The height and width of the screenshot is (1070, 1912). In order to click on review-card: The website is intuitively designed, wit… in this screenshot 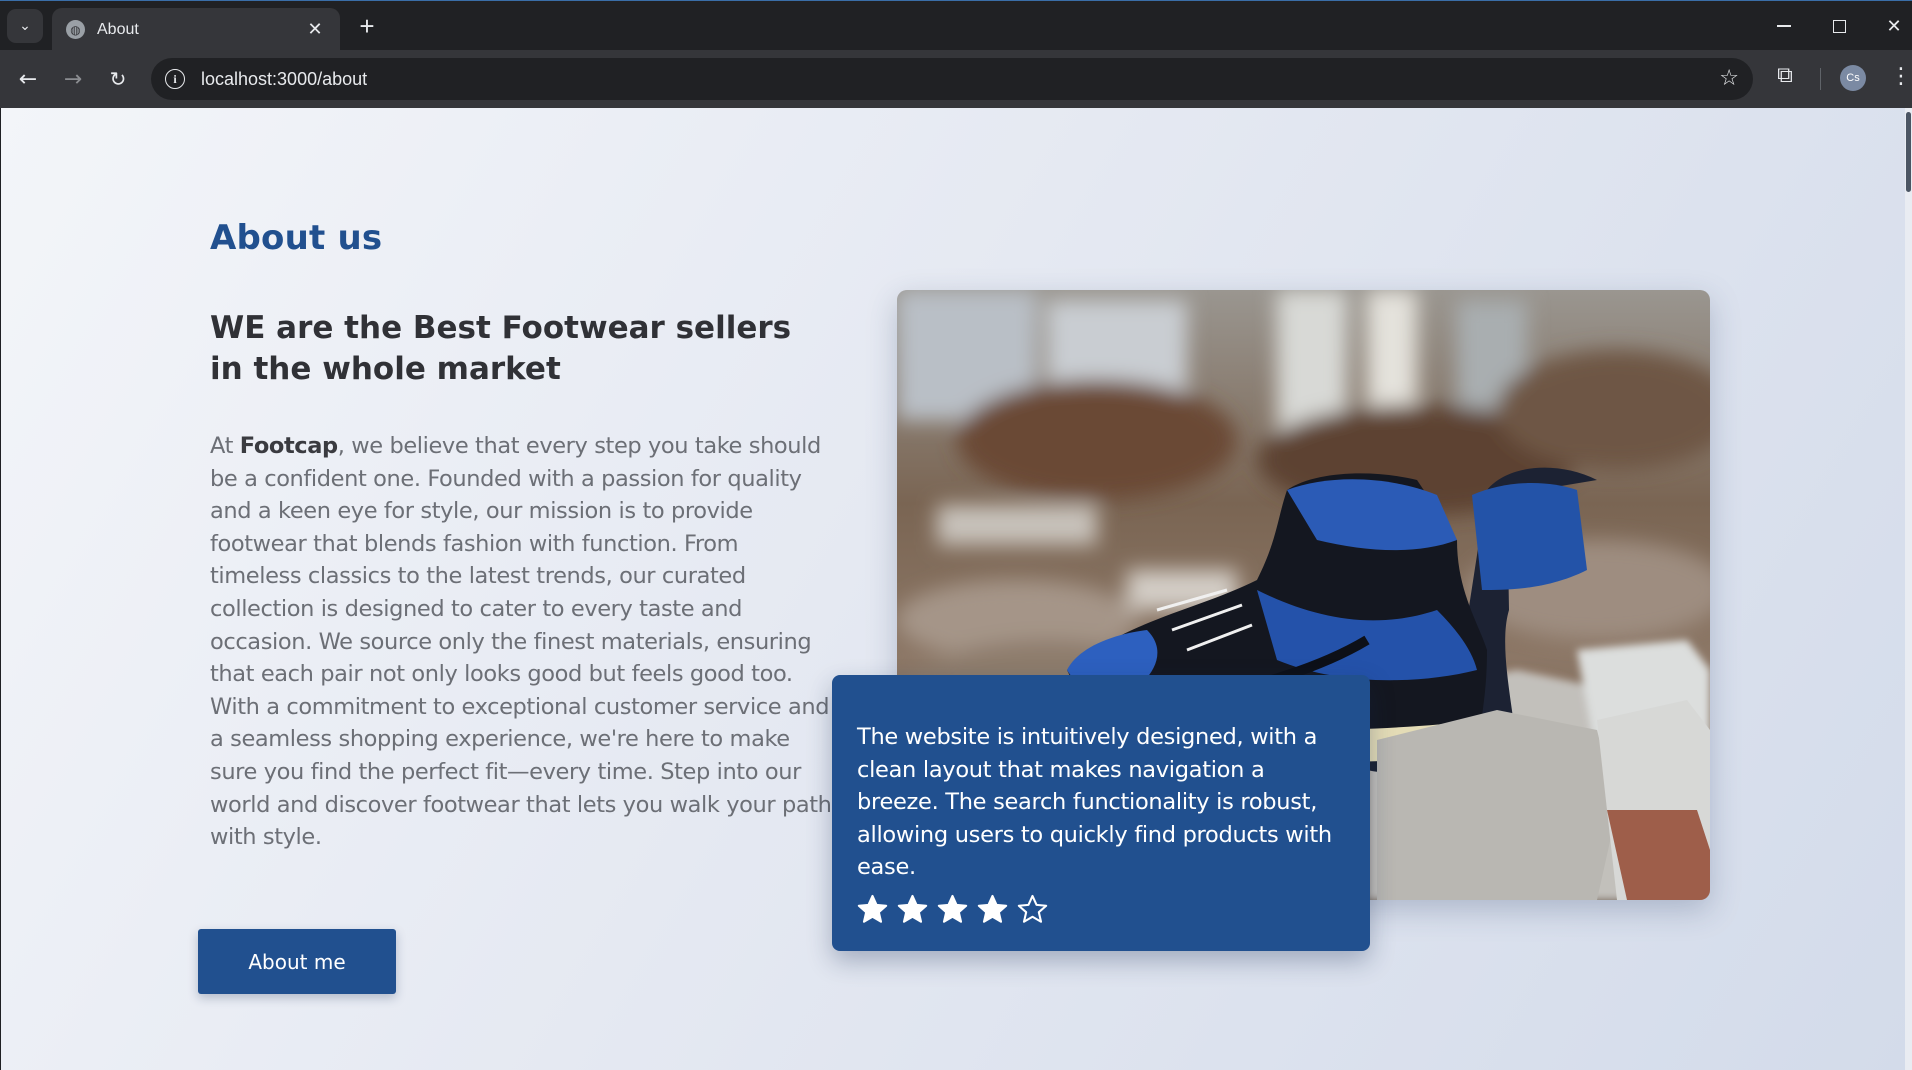, I will do `click(1101, 813)`.